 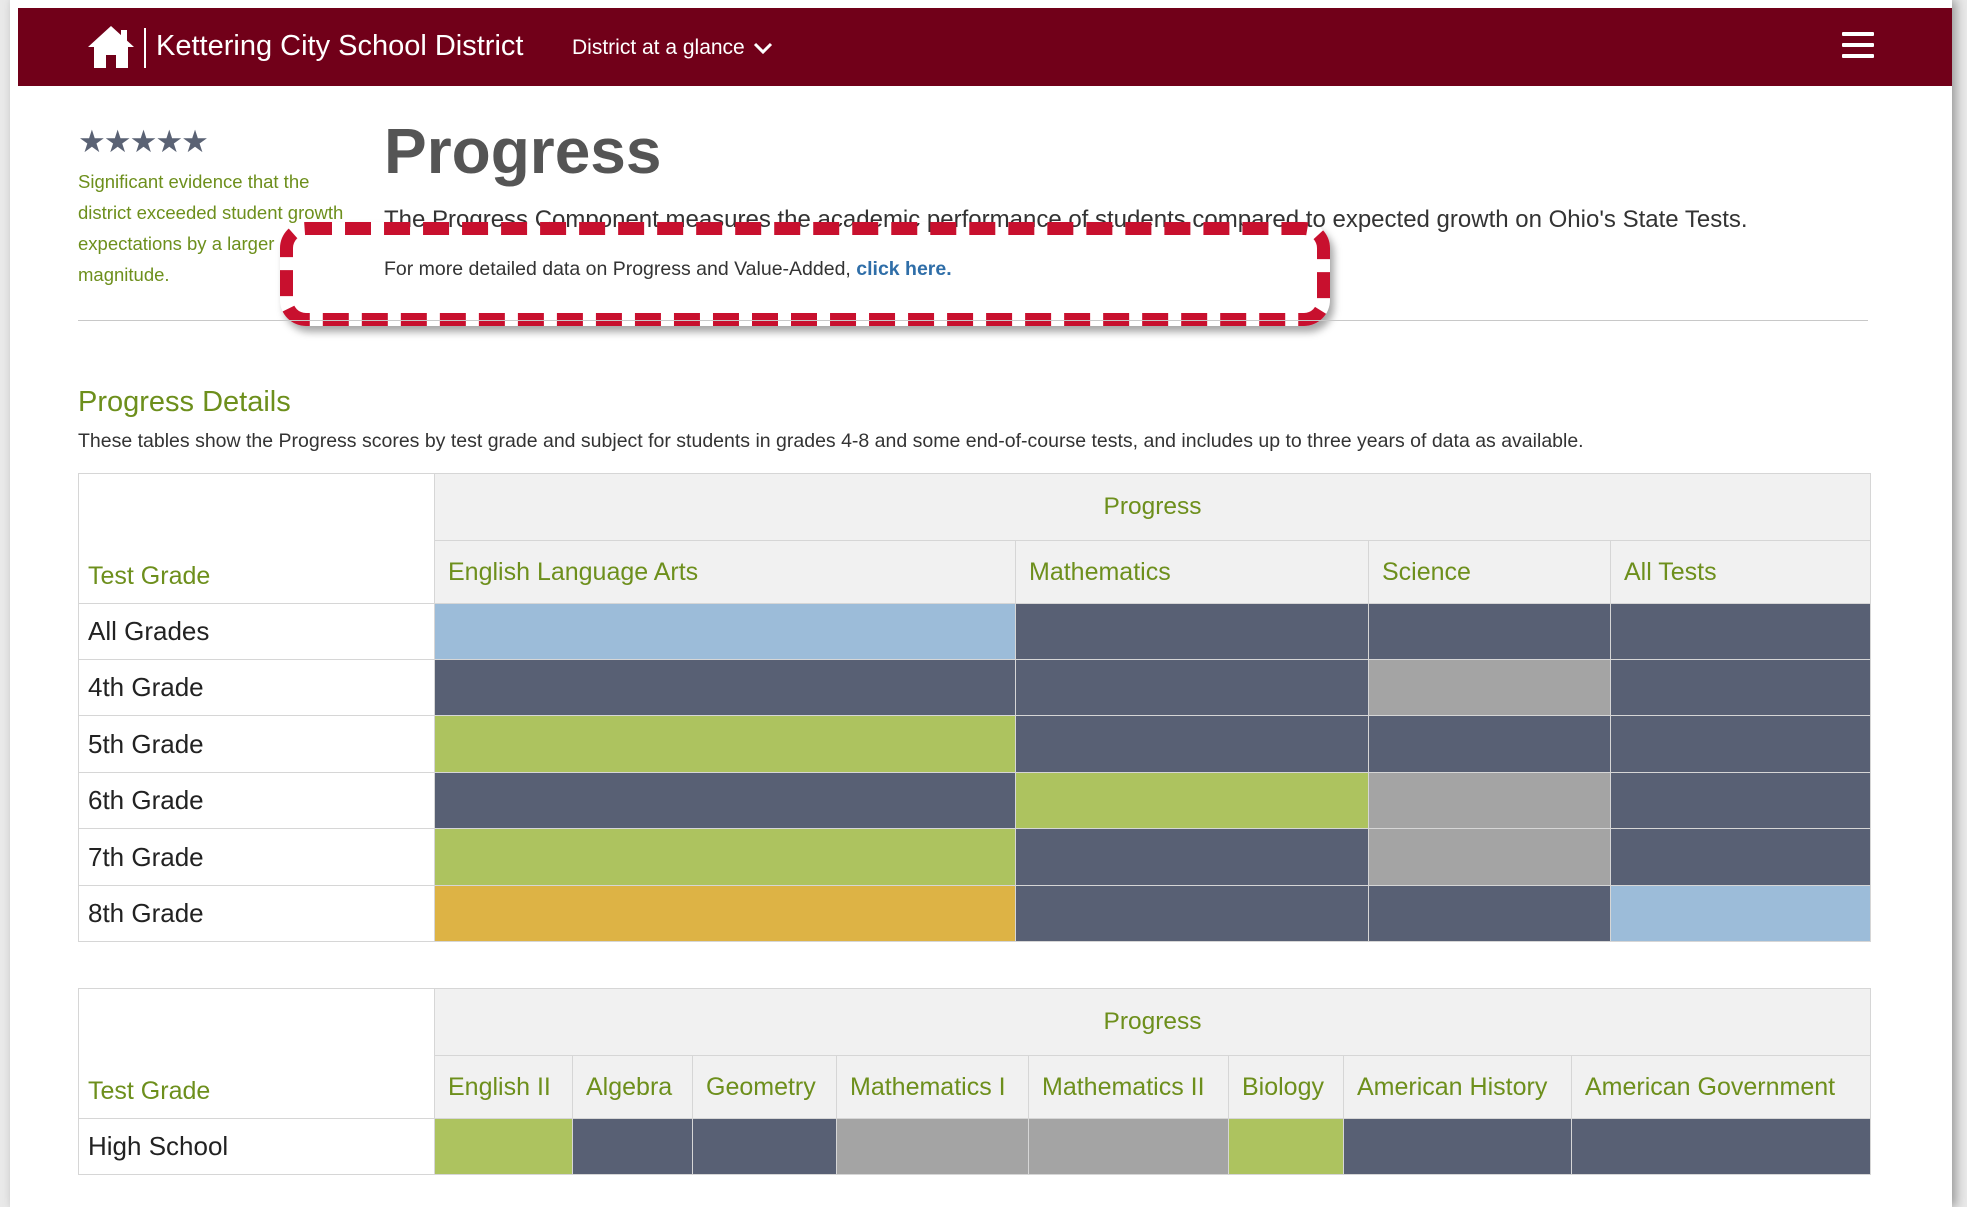 I want to click on column-header-ela: English Language Arts, so click(x=725, y=572).